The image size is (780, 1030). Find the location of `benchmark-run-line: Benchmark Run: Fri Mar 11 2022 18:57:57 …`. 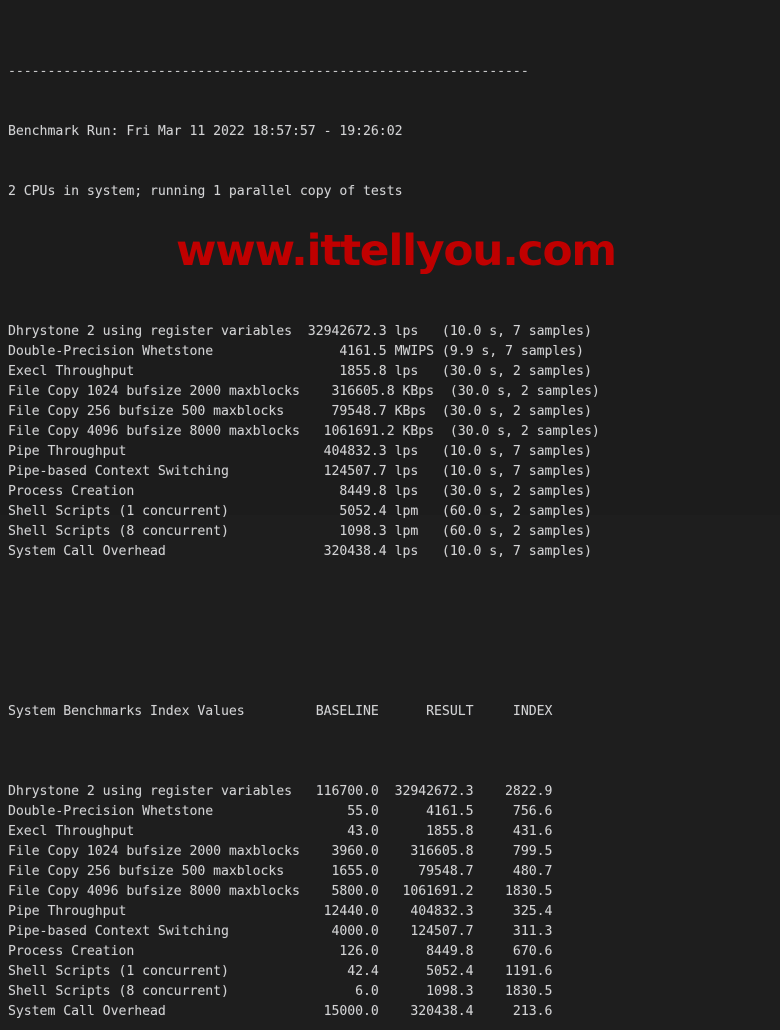

benchmark-run-line: Benchmark Run: Fri Mar 11 2022 18:57:57 … is located at coordinates (205, 131).